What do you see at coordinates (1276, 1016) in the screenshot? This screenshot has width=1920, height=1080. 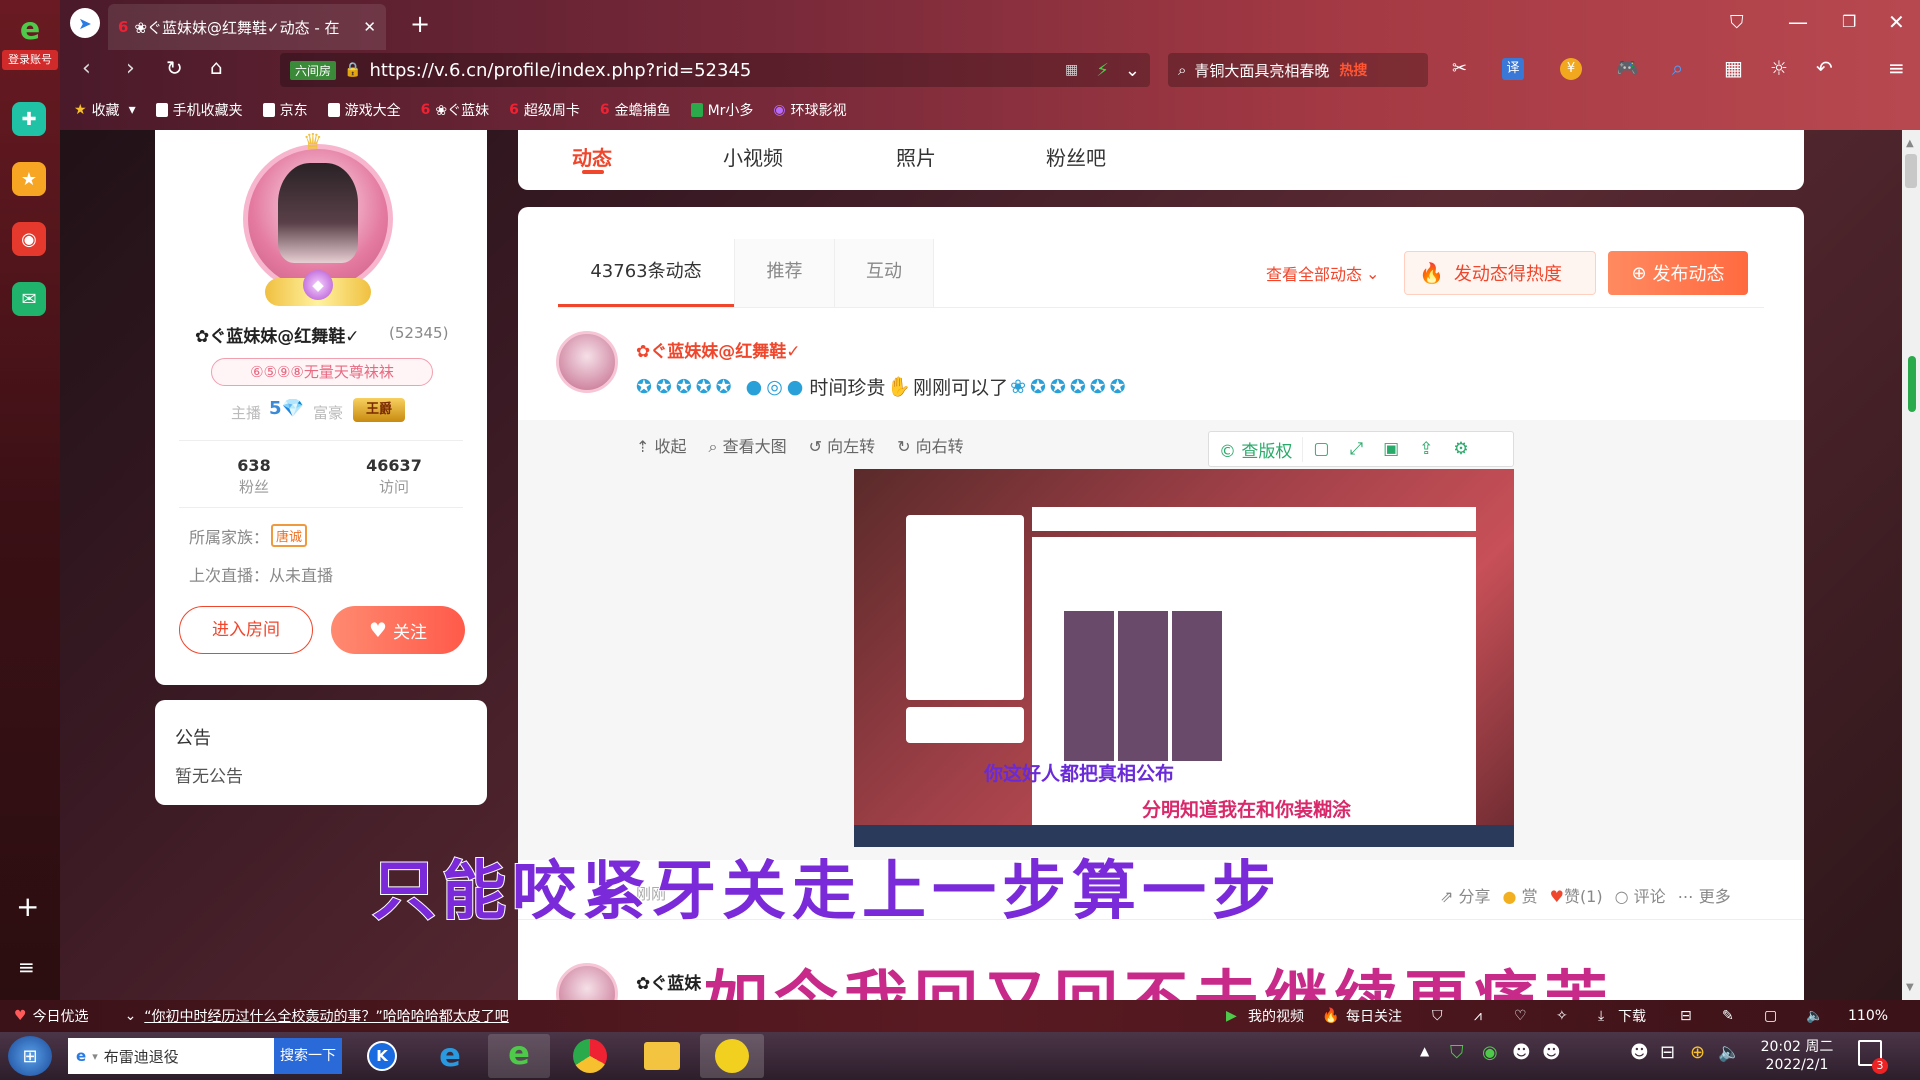 I see `my-video-link: 我的视频` at bounding box center [1276, 1016].